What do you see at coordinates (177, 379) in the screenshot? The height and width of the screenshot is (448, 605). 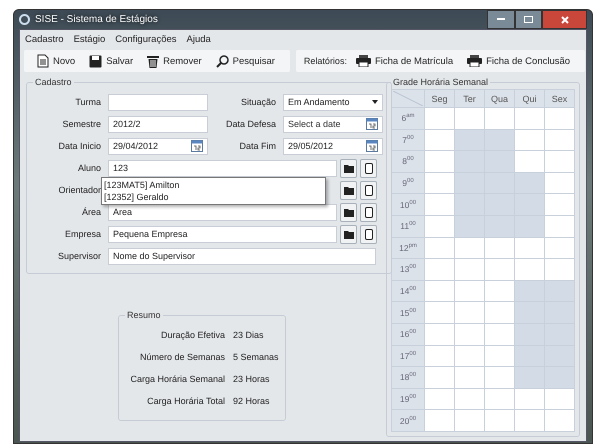 I see `summary-label: Carga Horária Semanal` at bounding box center [177, 379].